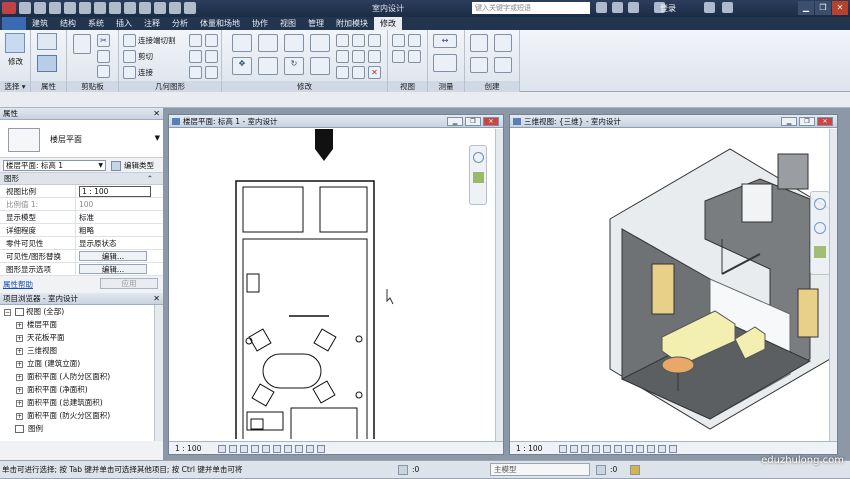  Describe the element at coordinates (320, 43) in the screenshot. I see `mirror-draw-icon` at that location.